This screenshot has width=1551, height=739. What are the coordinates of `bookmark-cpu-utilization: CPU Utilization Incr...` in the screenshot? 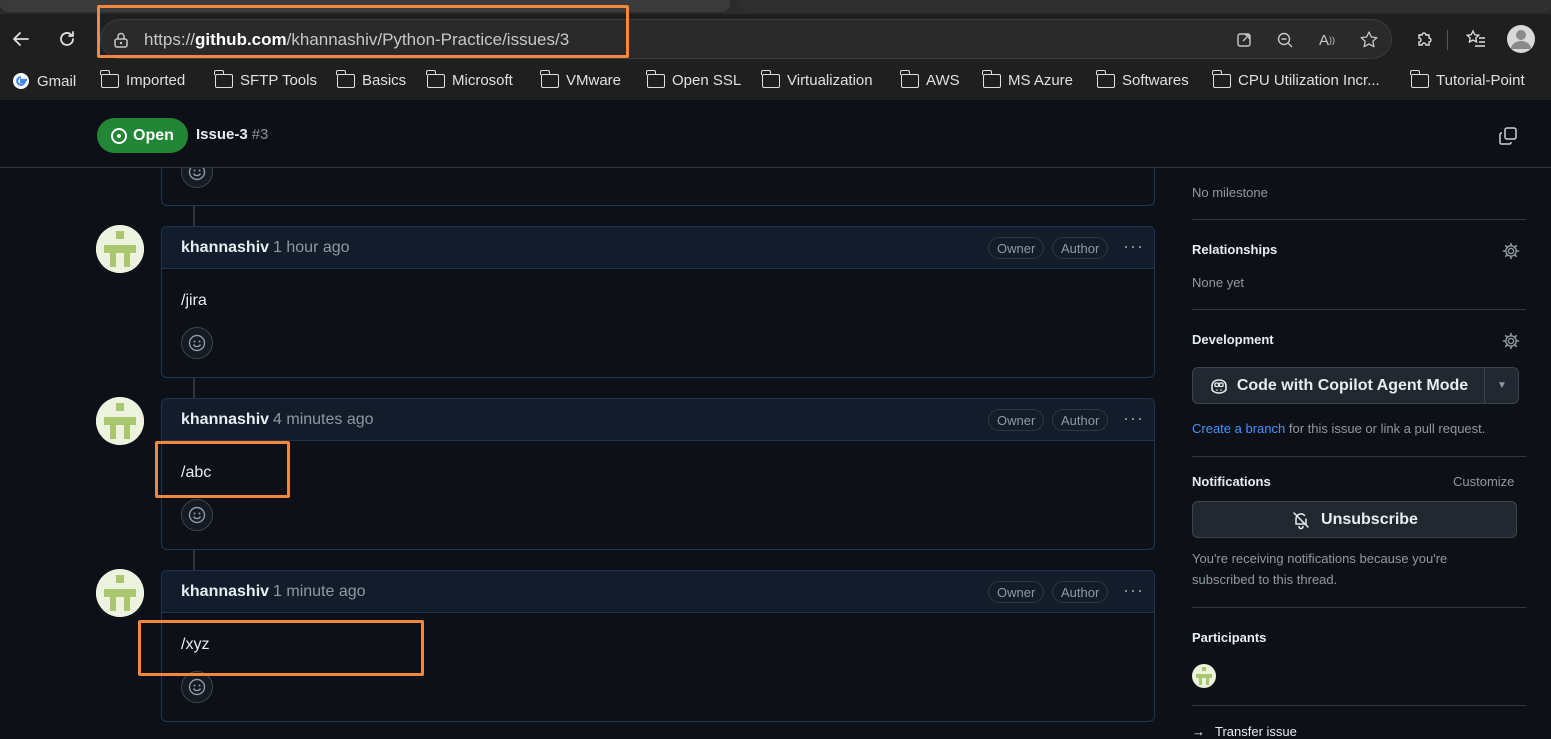 It's located at (1296, 79).